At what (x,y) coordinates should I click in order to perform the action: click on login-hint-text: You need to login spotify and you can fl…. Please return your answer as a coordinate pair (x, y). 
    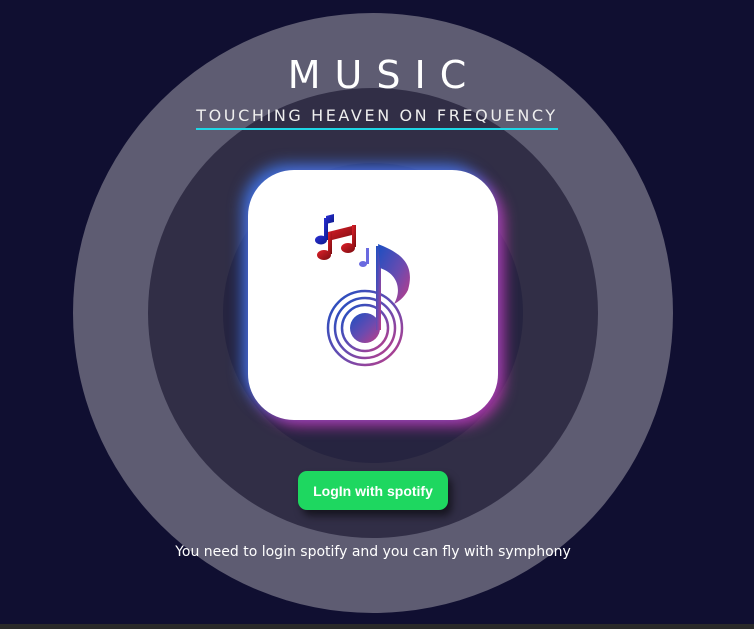
    Looking at the image, I should click on (373, 552).